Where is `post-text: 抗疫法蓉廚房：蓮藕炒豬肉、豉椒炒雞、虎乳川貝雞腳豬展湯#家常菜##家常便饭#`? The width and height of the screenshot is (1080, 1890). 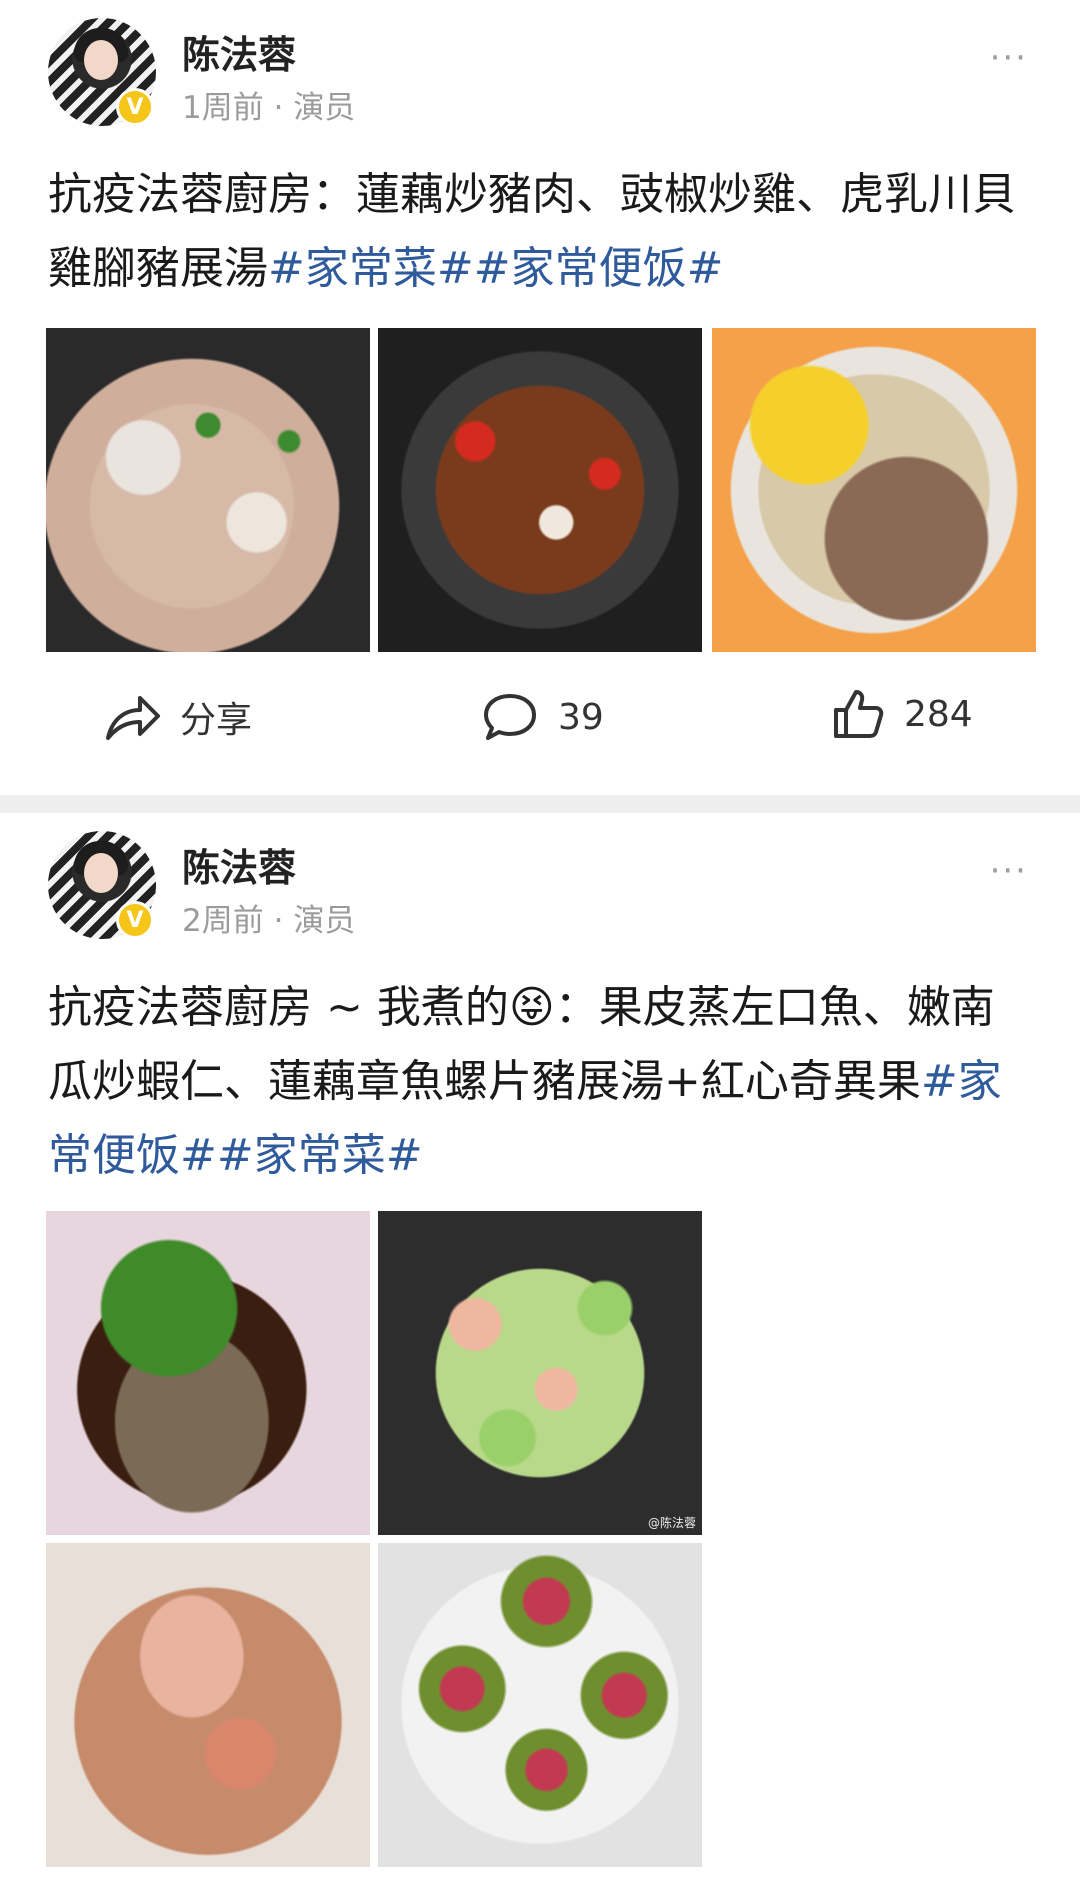 post-text: 抗疫法蓉廚房：蓮藕炒豬肉、豉椒炒雞、虎乳川貝雞腳豬展湯#家常菜##家常便饭# is located at coordinates (543, 232).